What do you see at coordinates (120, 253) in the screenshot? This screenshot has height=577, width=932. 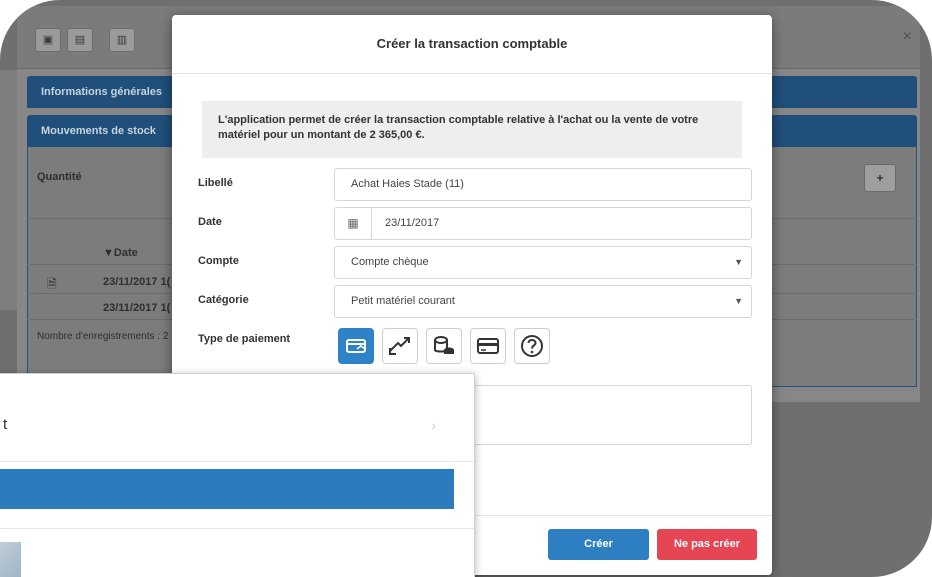 I see `column-header-date: ▼Date` at bounding box center [120, 253].